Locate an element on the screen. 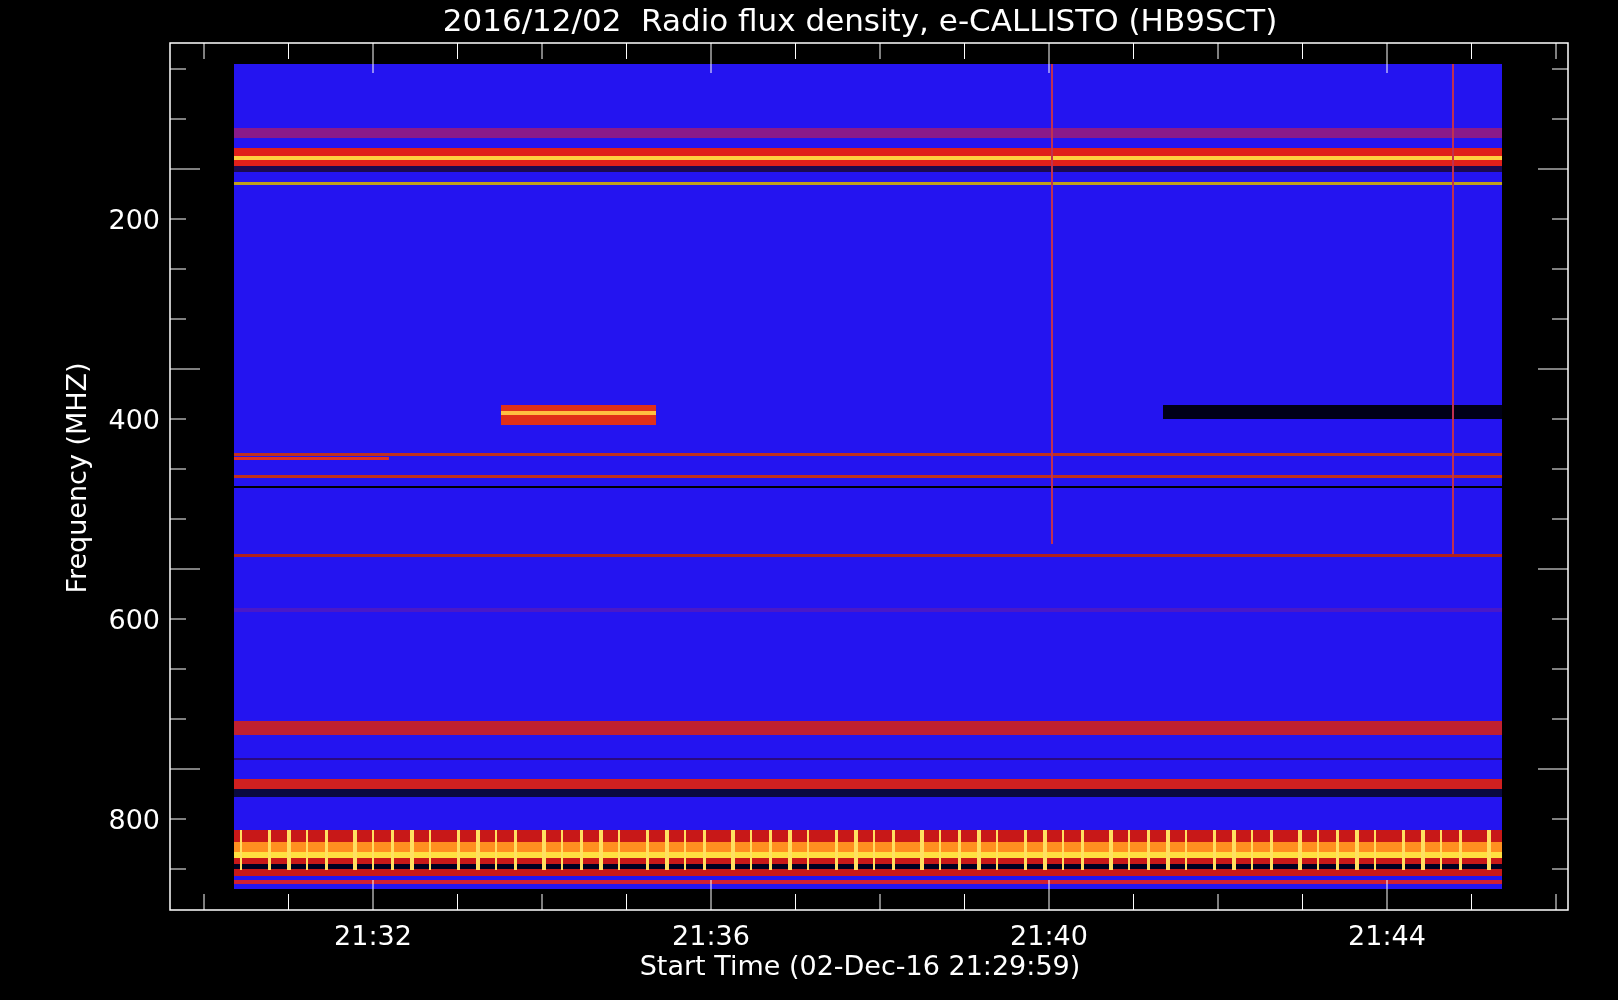  y-tick-label: 600 is located at coordinates (134, 619).